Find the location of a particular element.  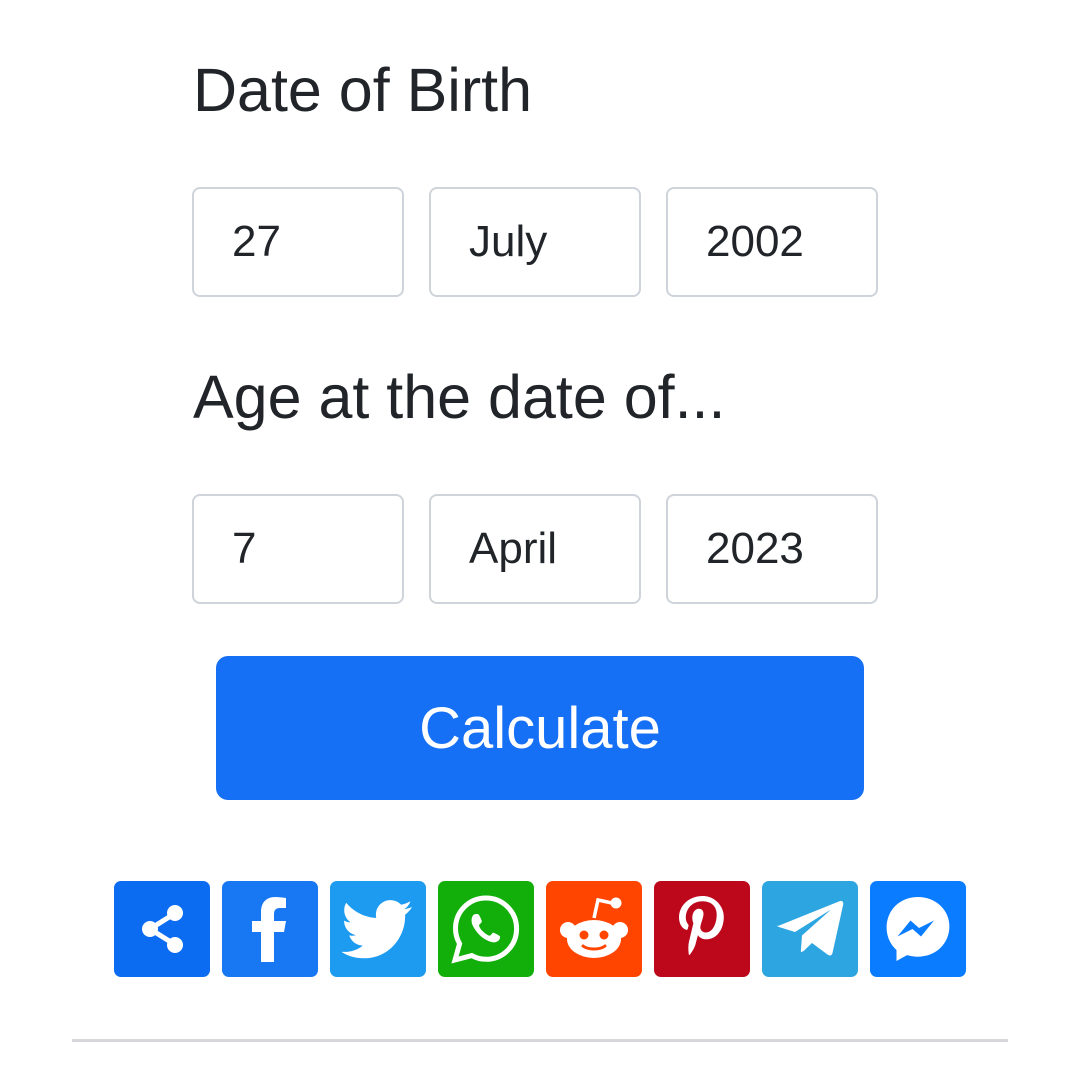

target-year-select: 2023 is located at coordinates (772, 549).